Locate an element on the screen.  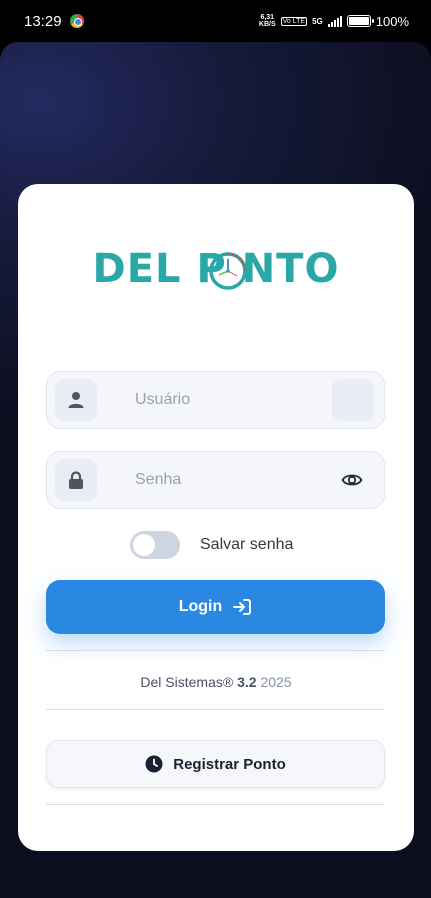
login-button: Login is located at coordinates (215, 607).